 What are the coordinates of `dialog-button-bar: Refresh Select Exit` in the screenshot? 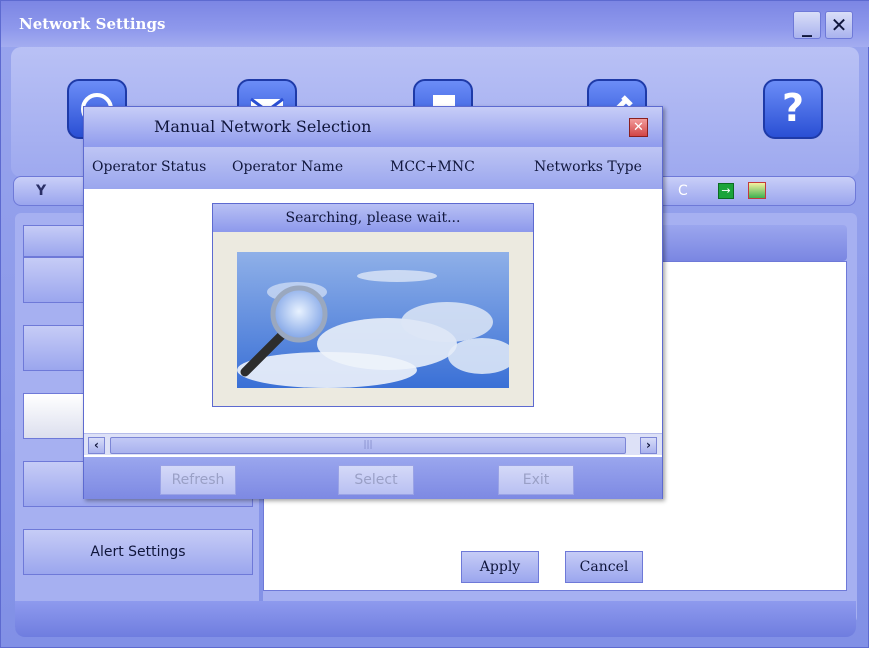 It's located at (373, 478).